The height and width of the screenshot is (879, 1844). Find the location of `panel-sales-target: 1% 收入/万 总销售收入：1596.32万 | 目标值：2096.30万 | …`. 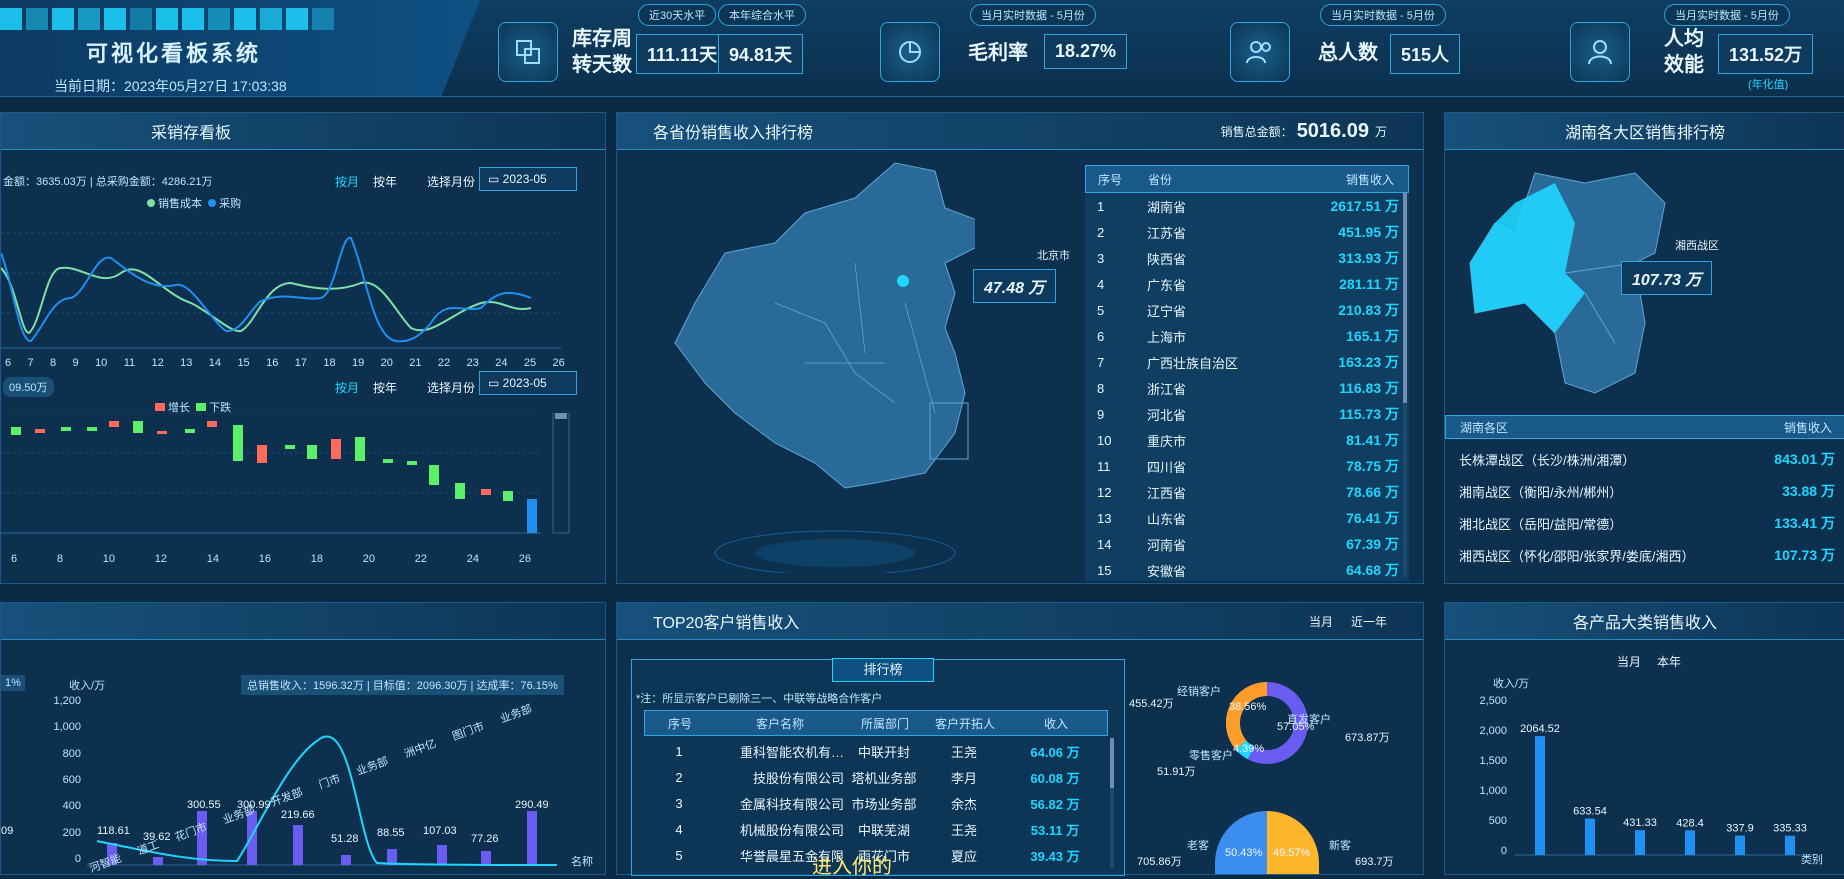

panel-sales-target: 1% 收入/万 总销售收入：1596.32万 | 目标值：2096.30万 | … is located at coordinates (303, 738).